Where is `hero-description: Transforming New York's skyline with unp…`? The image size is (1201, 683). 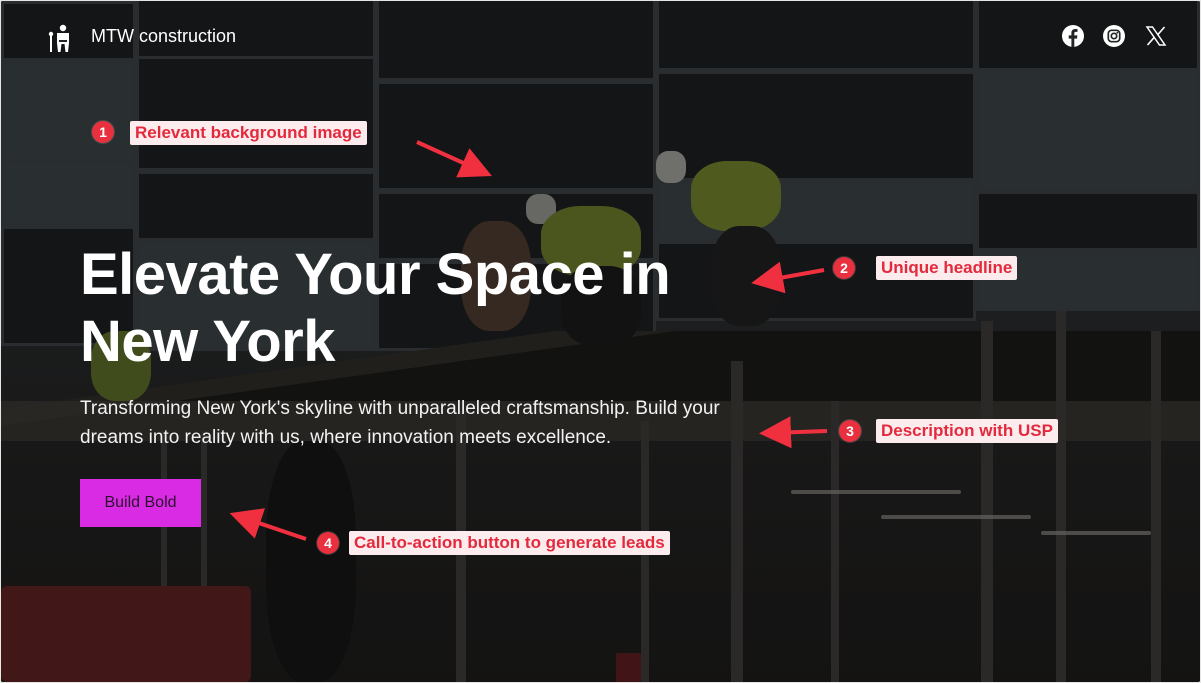
hero-description: Transforming New York's skyline with unp… is located at coordinates (400, 423).